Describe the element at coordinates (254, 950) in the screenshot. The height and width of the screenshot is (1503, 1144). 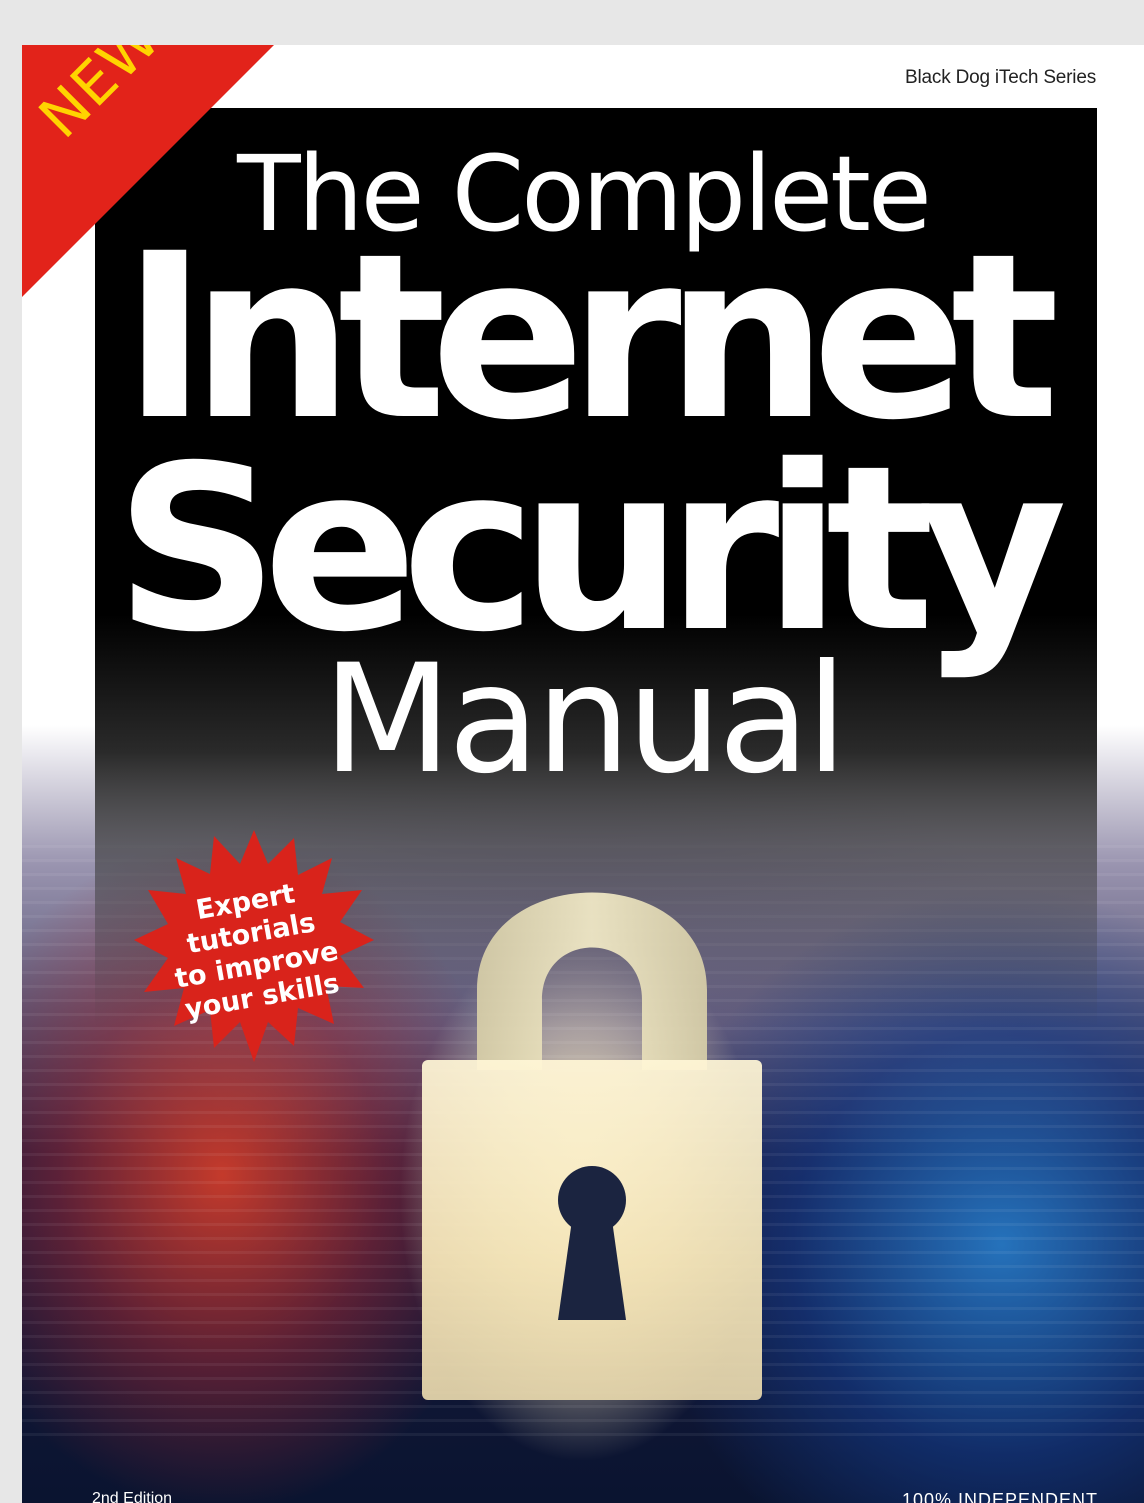
I see `starburst-text: Expert tutorials to improve your skills` at that location.